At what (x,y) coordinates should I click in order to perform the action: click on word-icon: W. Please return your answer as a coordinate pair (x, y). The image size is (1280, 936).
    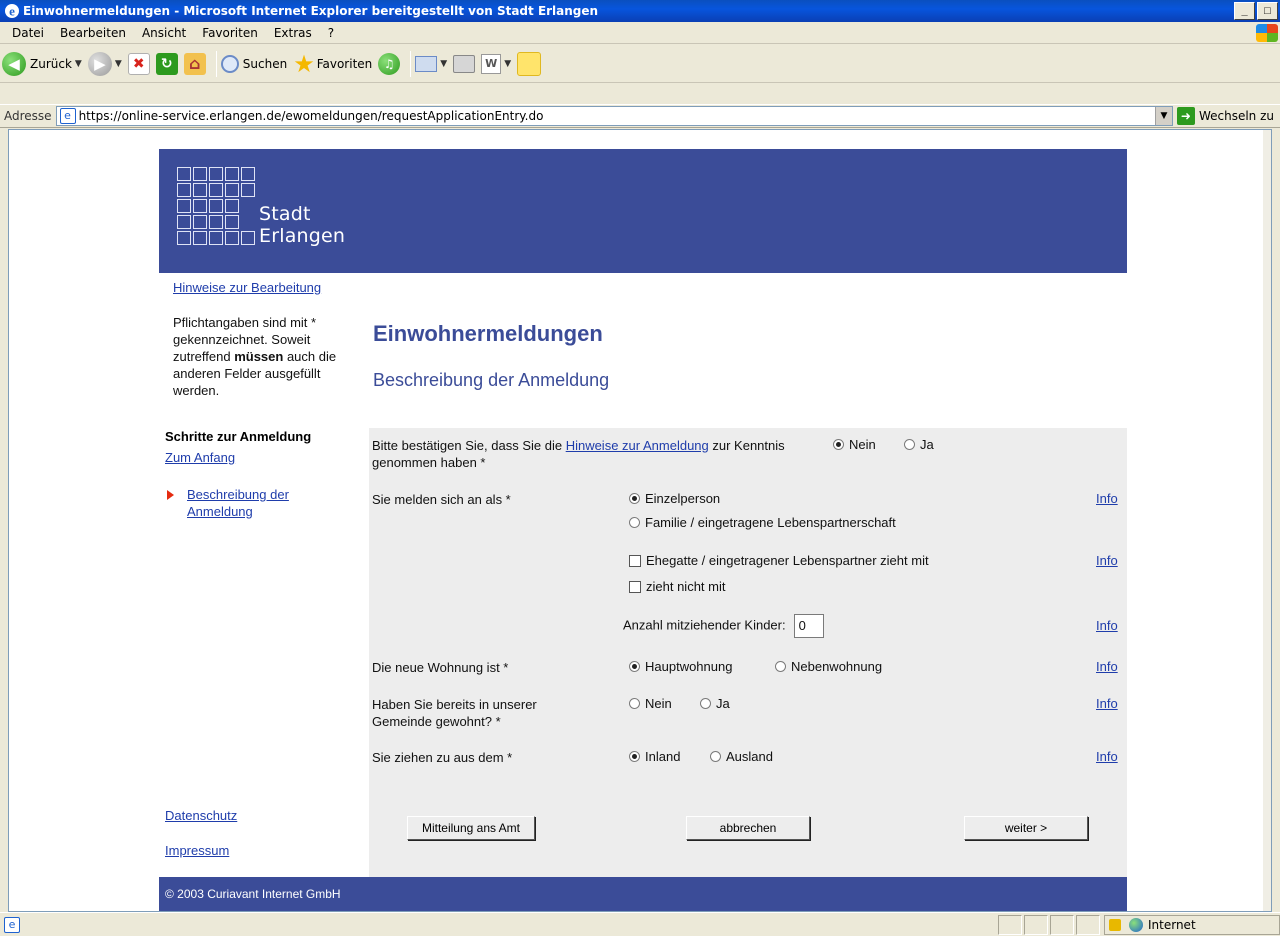
    Looking at the image, I should click on (491, 63).